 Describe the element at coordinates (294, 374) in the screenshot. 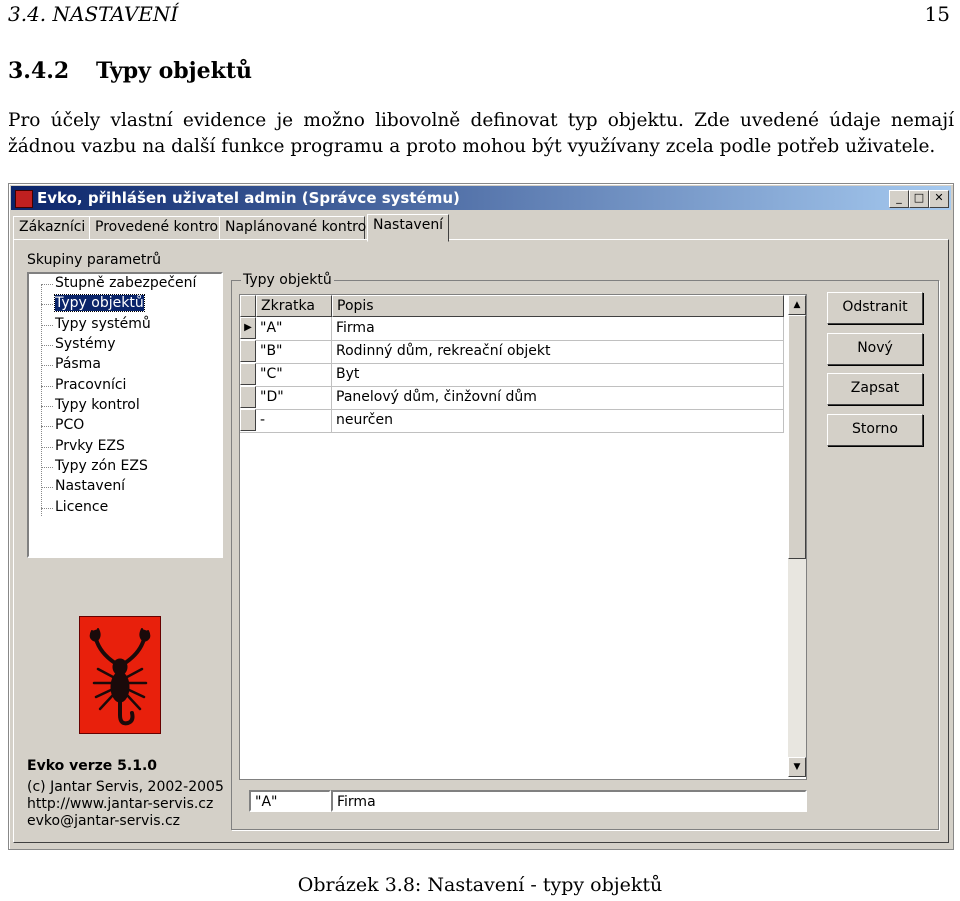

I see `cell-zkratka: "C"` at that location.